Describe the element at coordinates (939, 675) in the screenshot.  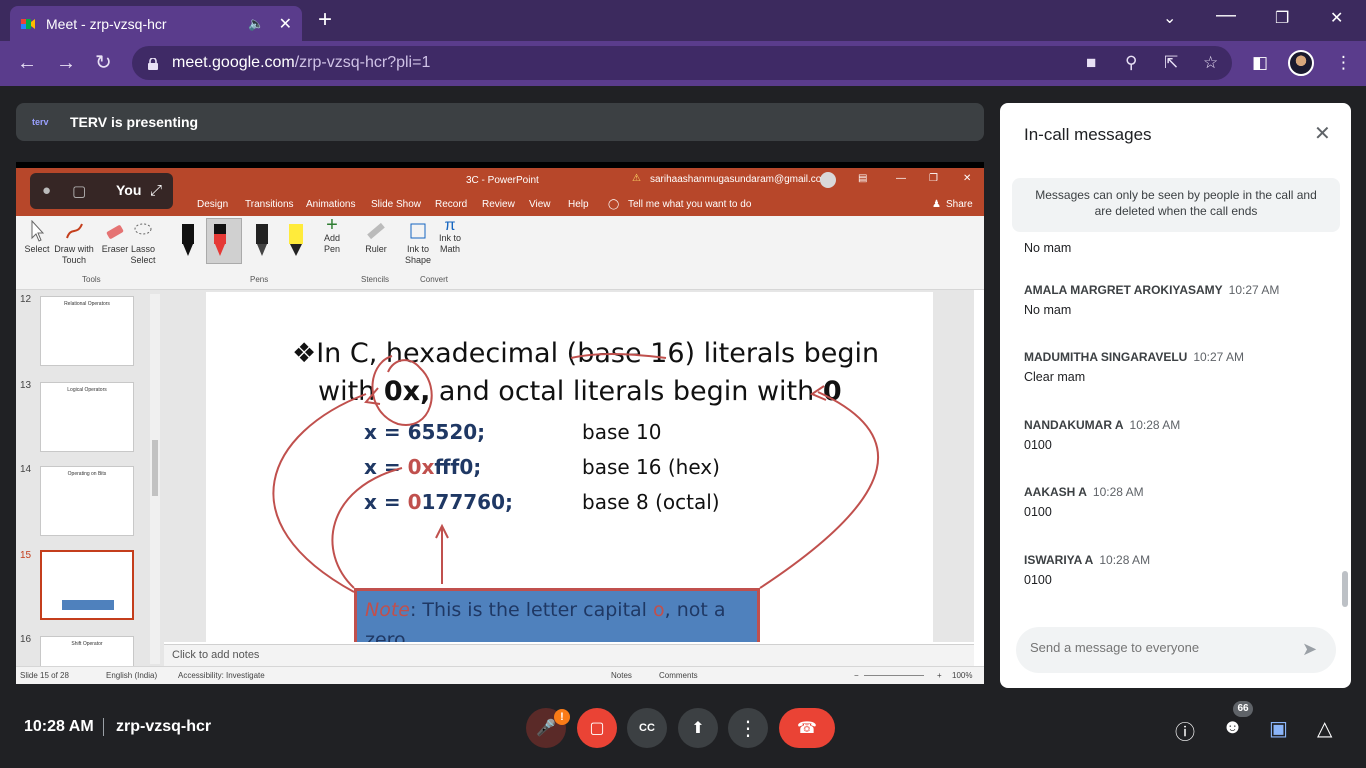
I see `zoom-plus-icon: +` at that location.